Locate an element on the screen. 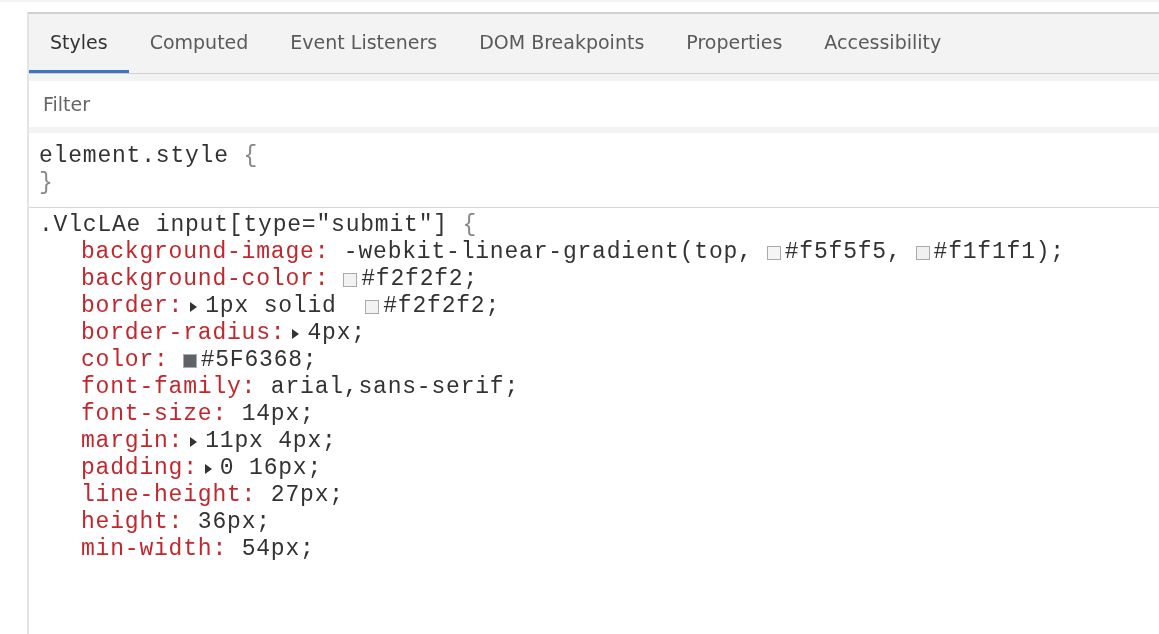 Image resolution: width=1159 pixels, height=634 pixels. property-name: font-size: is located at coordinates (154, 414).